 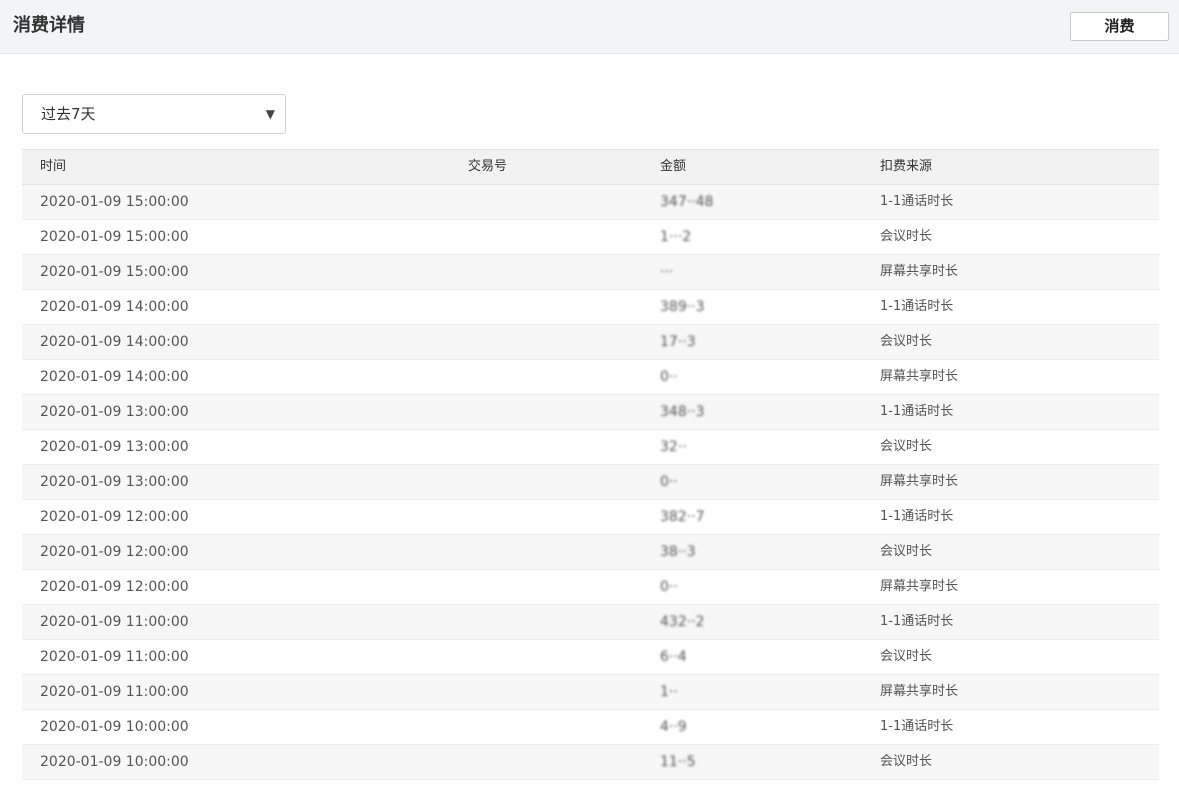 What do you see at coordinates (590, 307) in the screenshot?
I see `table-row: 2020-01-09 14:00:00 389··3 1-1通话时长` at bounding box center [590, 307].